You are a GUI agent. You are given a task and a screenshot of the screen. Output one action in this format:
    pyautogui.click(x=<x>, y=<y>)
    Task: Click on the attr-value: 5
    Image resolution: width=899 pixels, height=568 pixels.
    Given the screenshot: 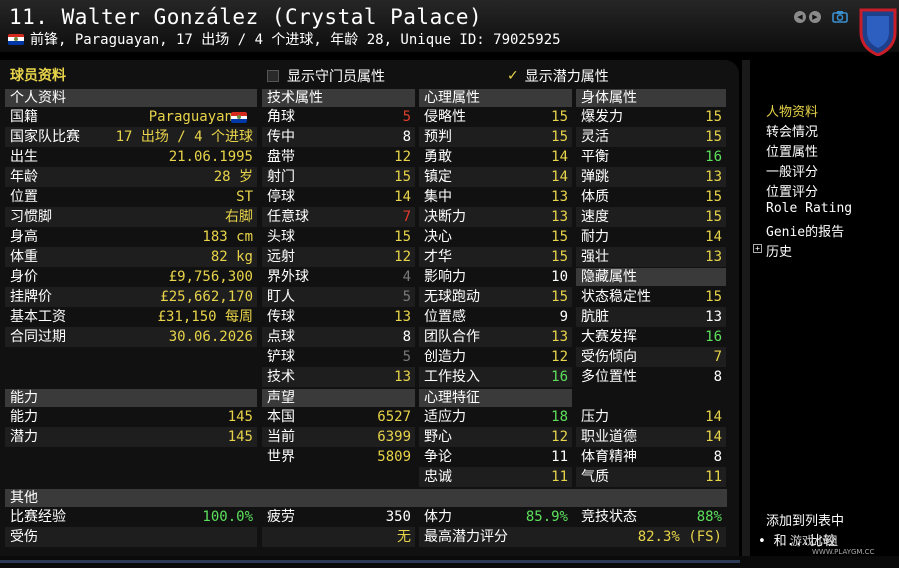 What is the action you would take?
    pyautogui.click(x=406, y=117)
    